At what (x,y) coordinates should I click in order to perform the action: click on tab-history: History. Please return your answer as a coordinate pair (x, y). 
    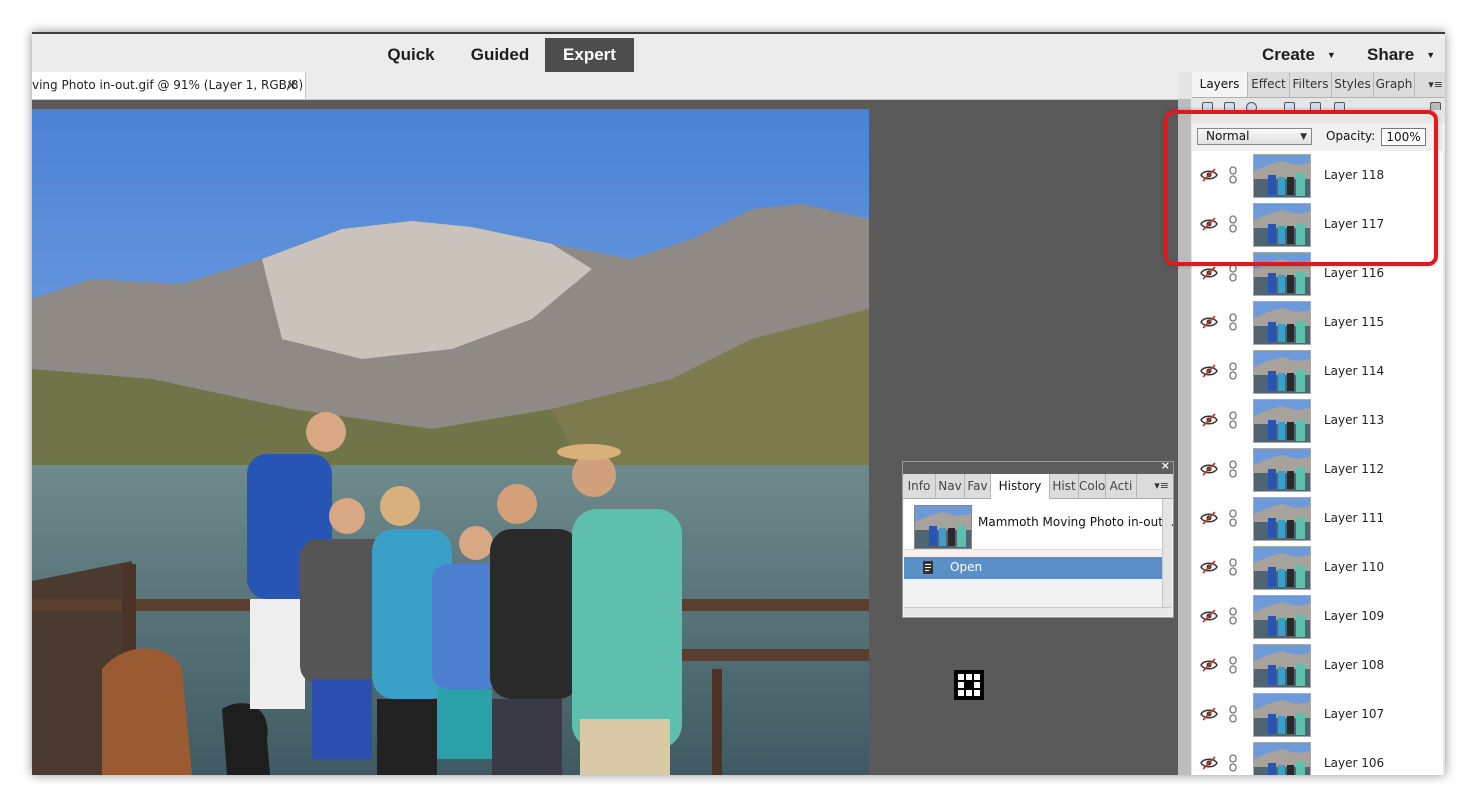
    Looking at the image, I should click on (1020, 486).